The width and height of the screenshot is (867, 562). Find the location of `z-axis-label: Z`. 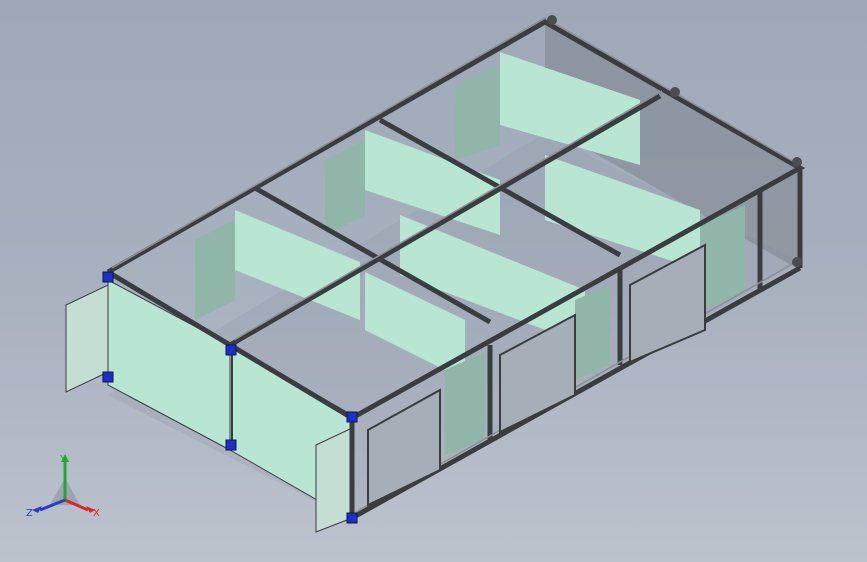

z-axis-label: Z is located at coordinates (29, 513).